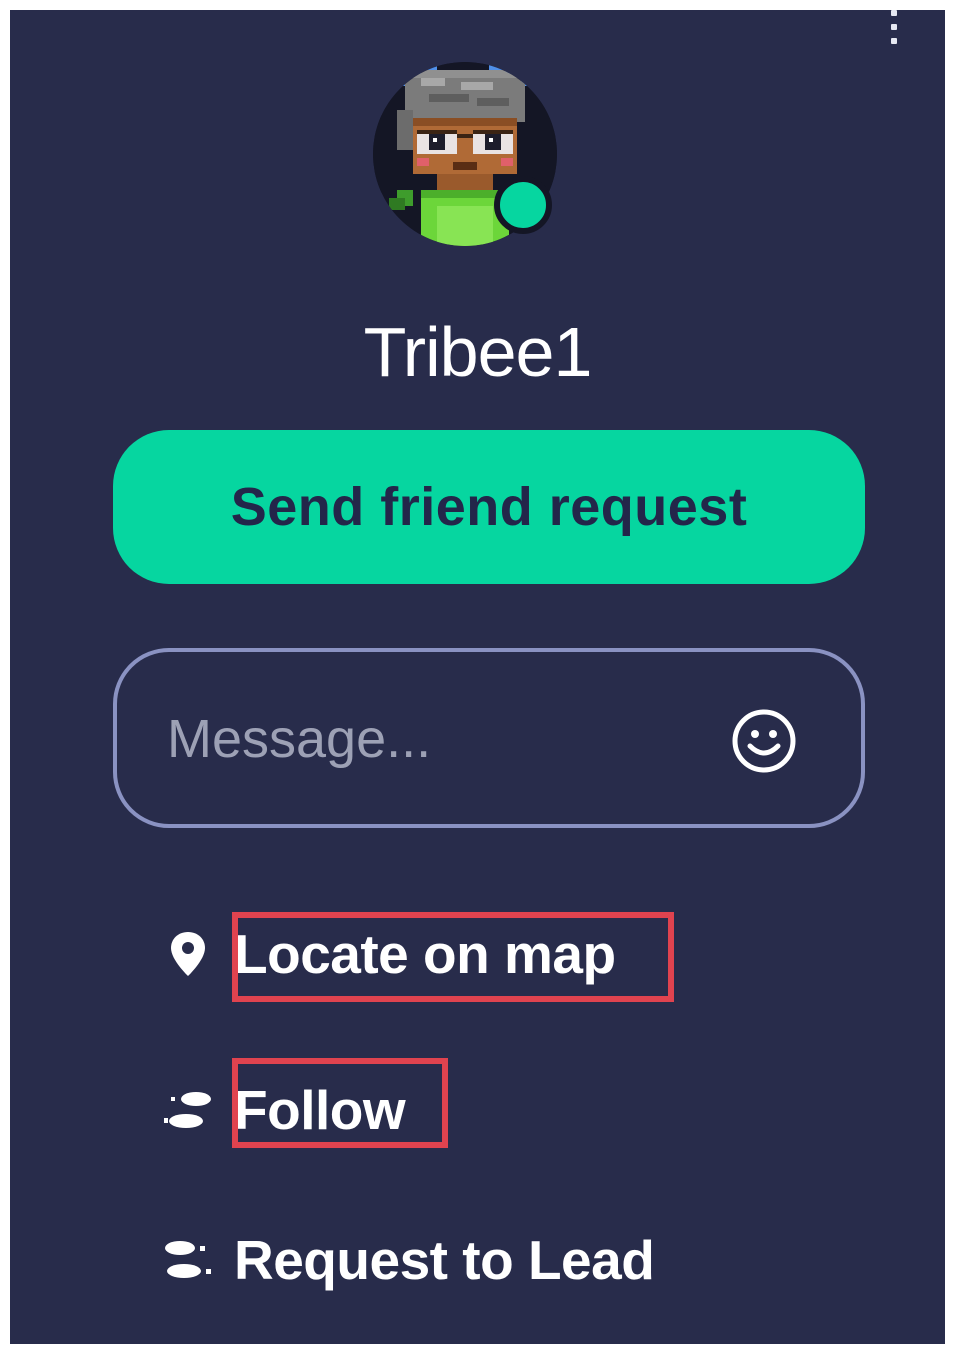 The image size is (955, 1354). I want to click on locate-on-map-button: Locate on map, so click(388, 954).